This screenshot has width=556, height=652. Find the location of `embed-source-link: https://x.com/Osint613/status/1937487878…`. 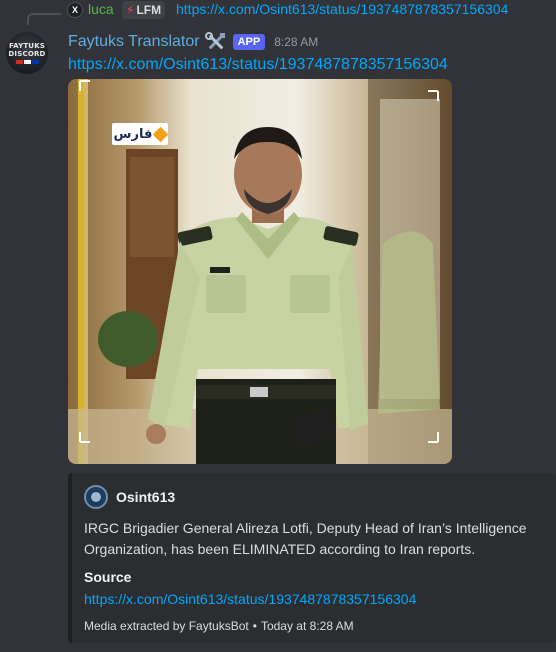

embed-source-link: https://x.com/Osint613/status/1937487878… is located at coordinates (250, 599).